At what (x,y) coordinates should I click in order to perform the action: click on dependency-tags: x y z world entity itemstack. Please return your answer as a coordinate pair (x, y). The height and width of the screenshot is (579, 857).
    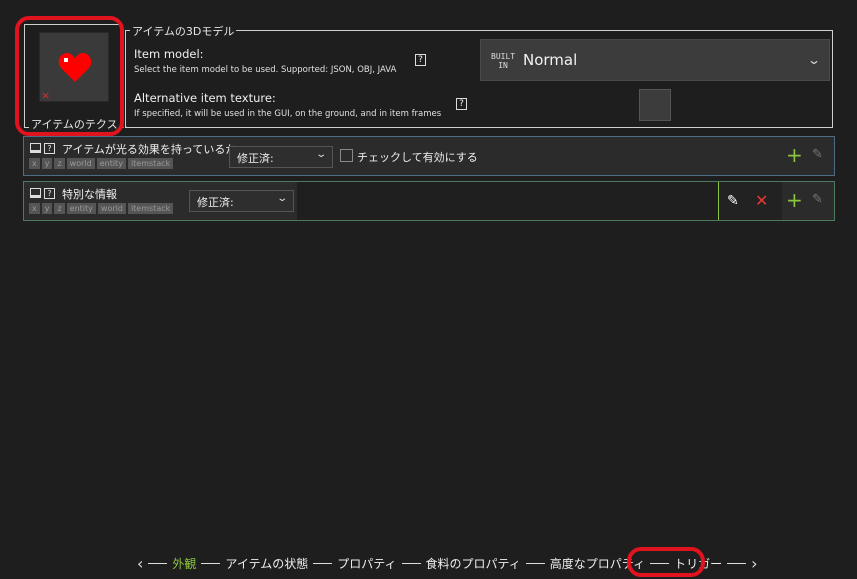
    Looking at the image, I should click on (101, 163).